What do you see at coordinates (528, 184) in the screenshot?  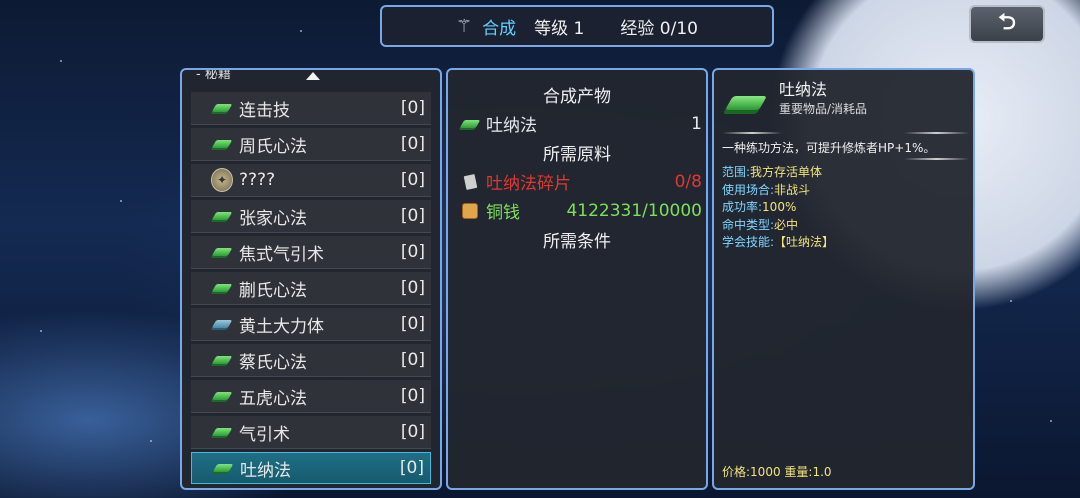 I see `material-name: 吐纳法碎片` at bounding box center [528, 184].